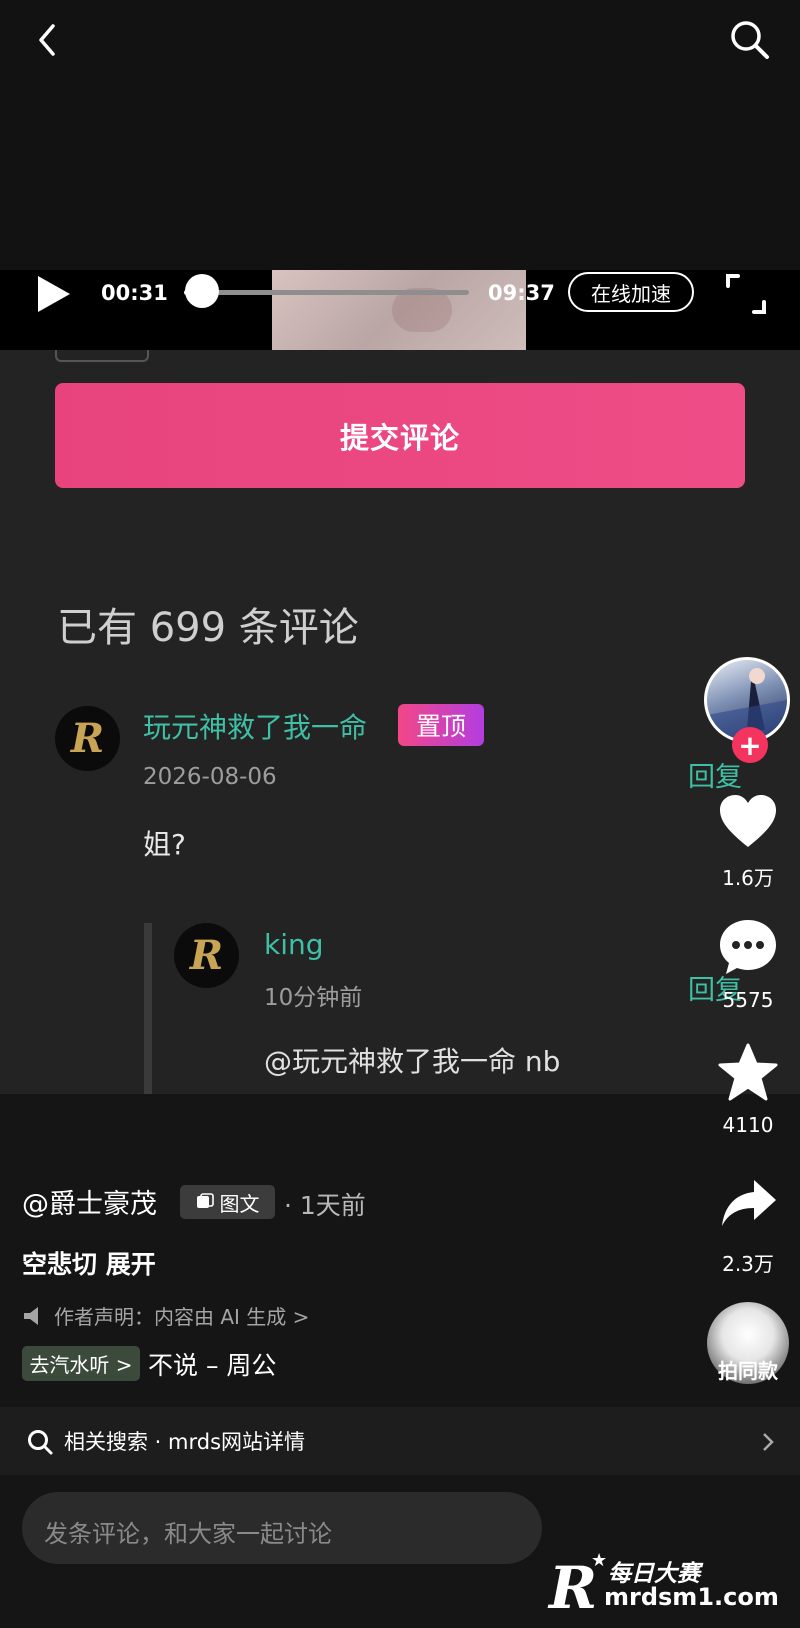 The width and height of the screenshot is (800, 1628). Describe the element at coordinates (748, 947) in the screenshot. I see `comment-icon` at that location.